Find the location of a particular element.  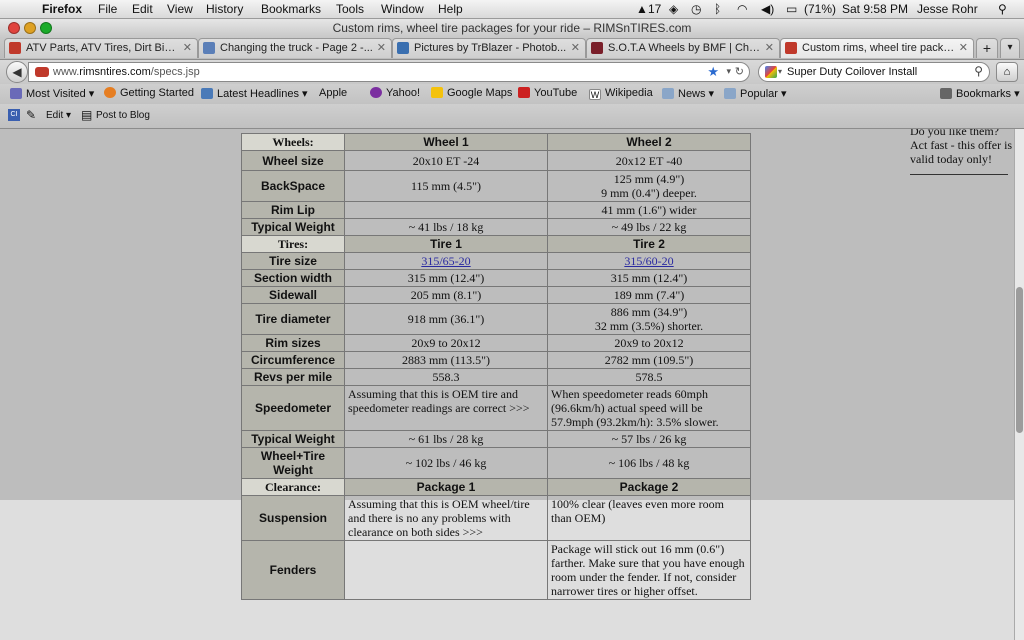

search-input-value: Super Duty Coilover Install is located at coordinates (852, 72).